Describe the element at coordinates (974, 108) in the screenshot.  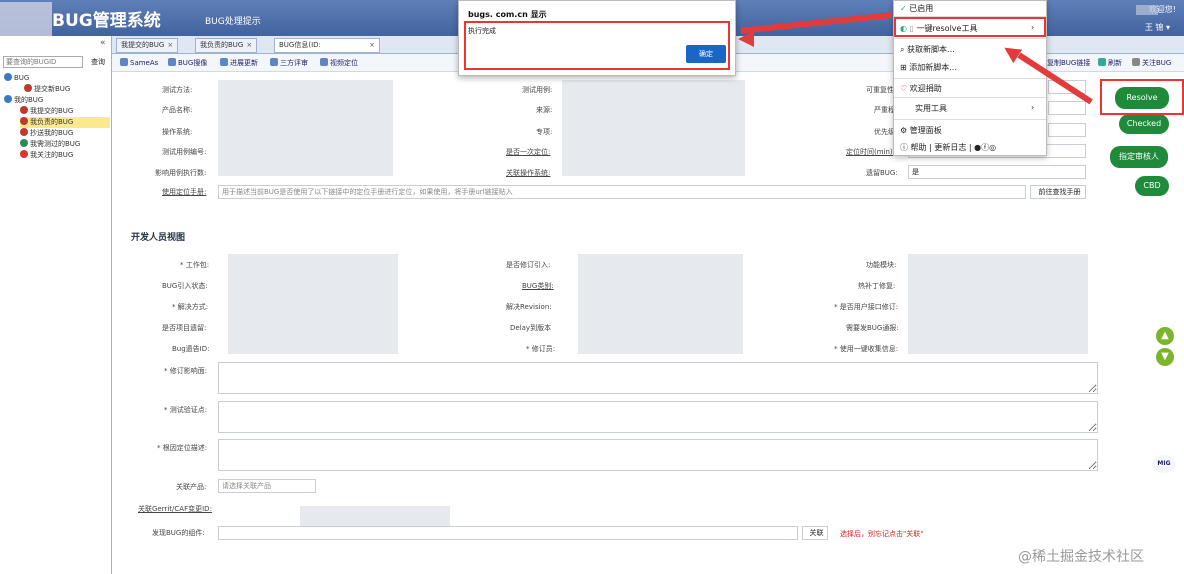
I see `menu-utilities: 实用工具 ›` at that location.